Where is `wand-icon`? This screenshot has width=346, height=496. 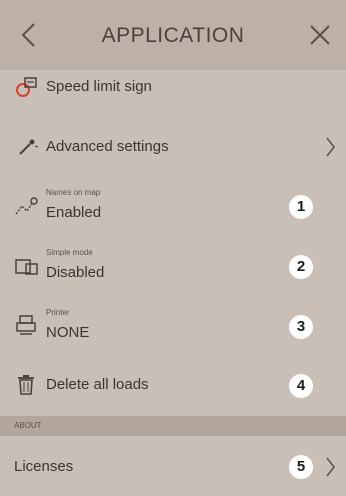
wand-icon is located at coordinates (29, 147).